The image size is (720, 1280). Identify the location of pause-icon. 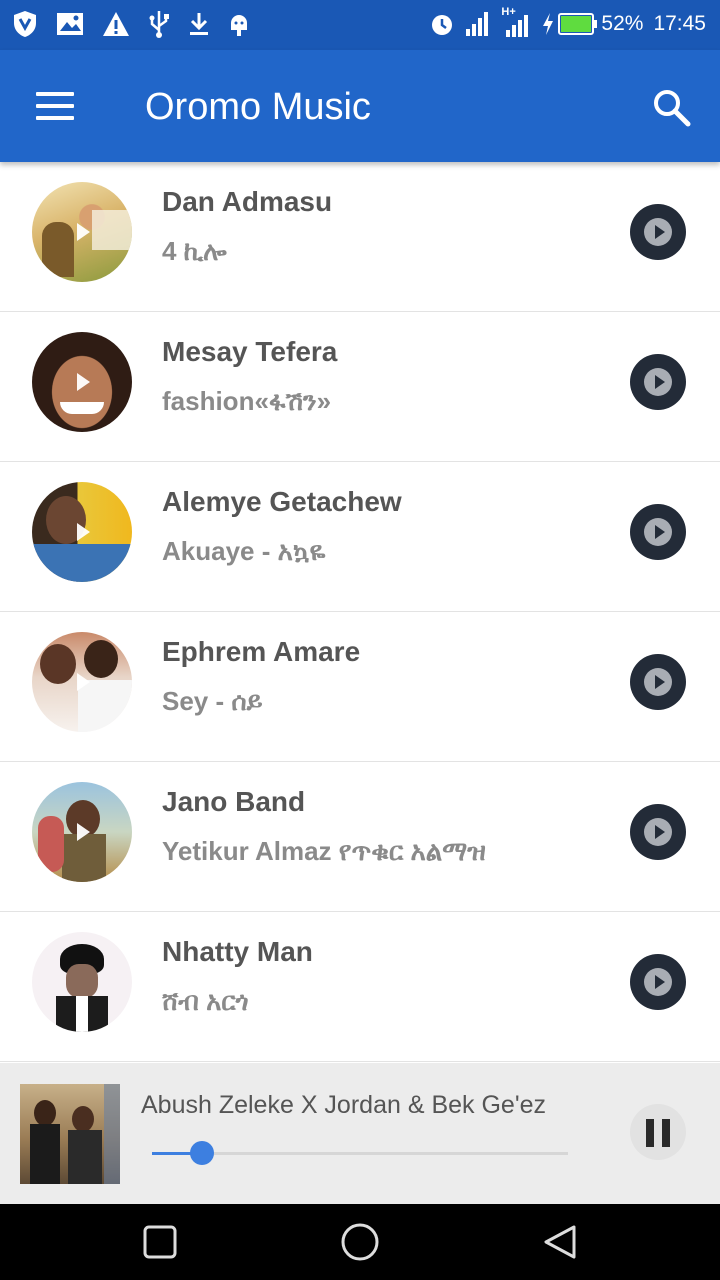
(658, 1132).